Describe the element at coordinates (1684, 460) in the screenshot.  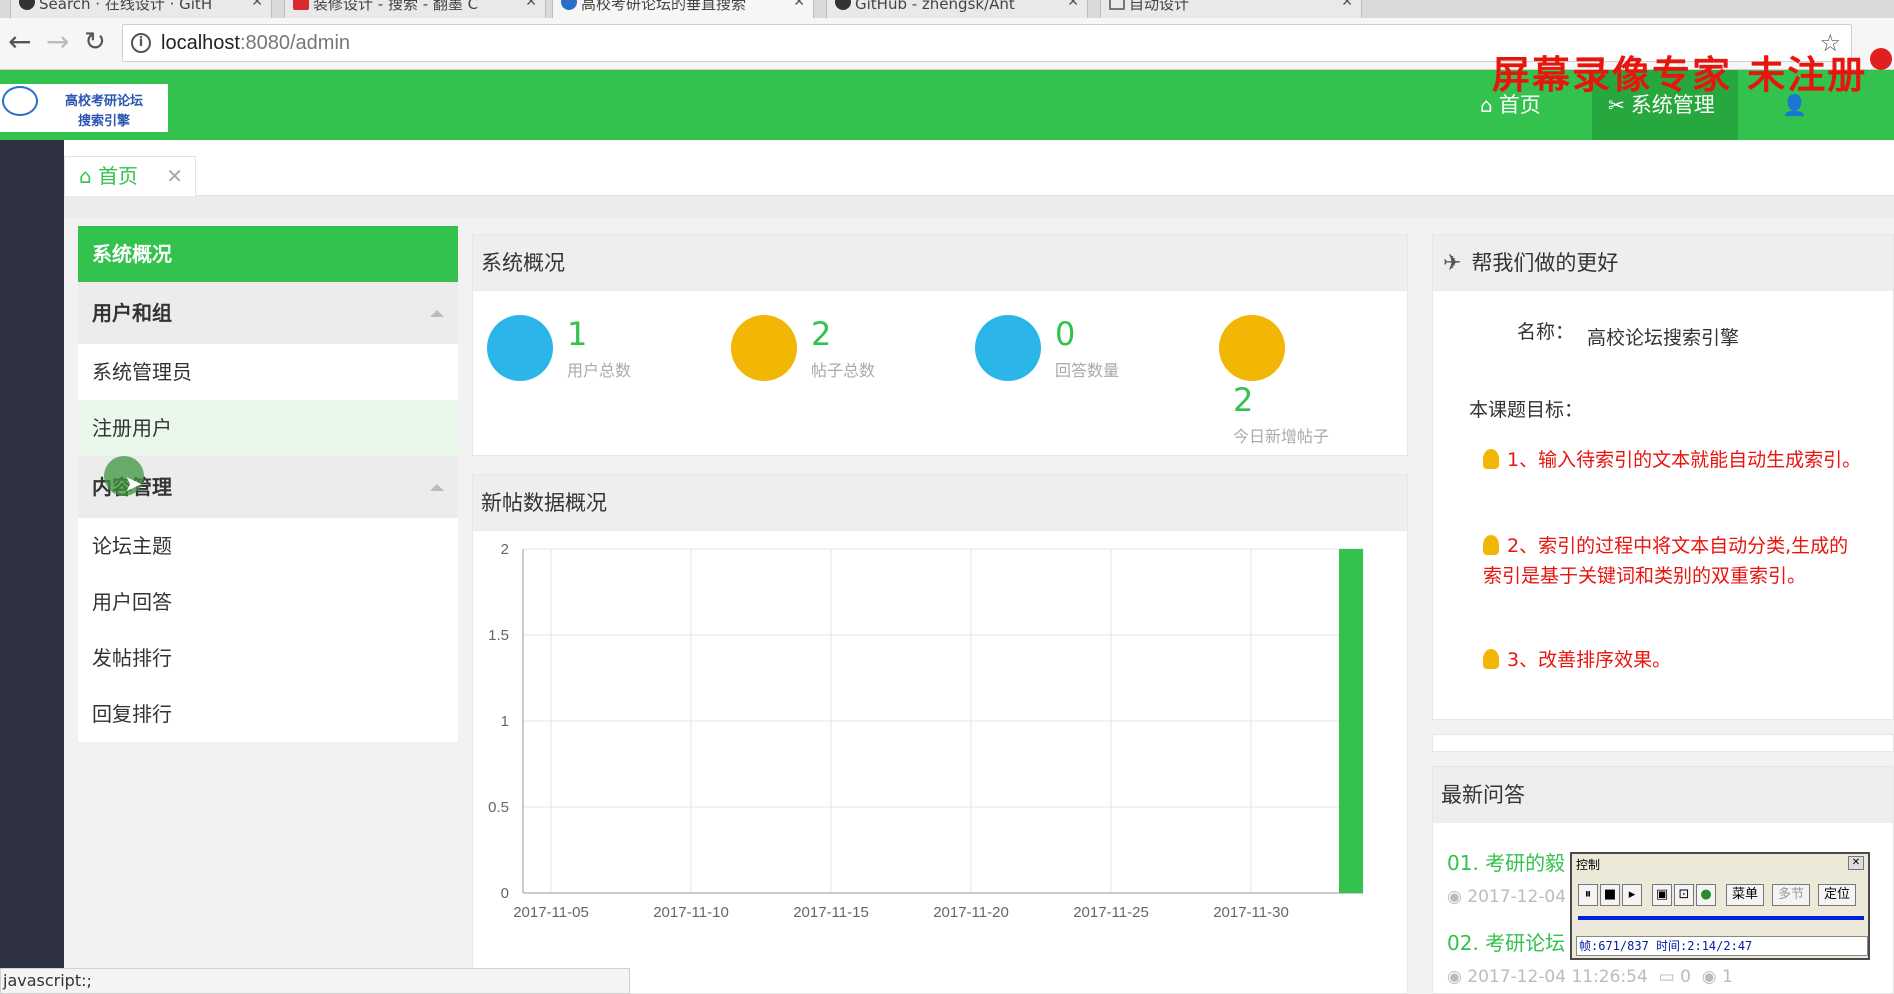
I see `goal-text: 1、输入待索引的文本就能自动生成索引。` at that location.